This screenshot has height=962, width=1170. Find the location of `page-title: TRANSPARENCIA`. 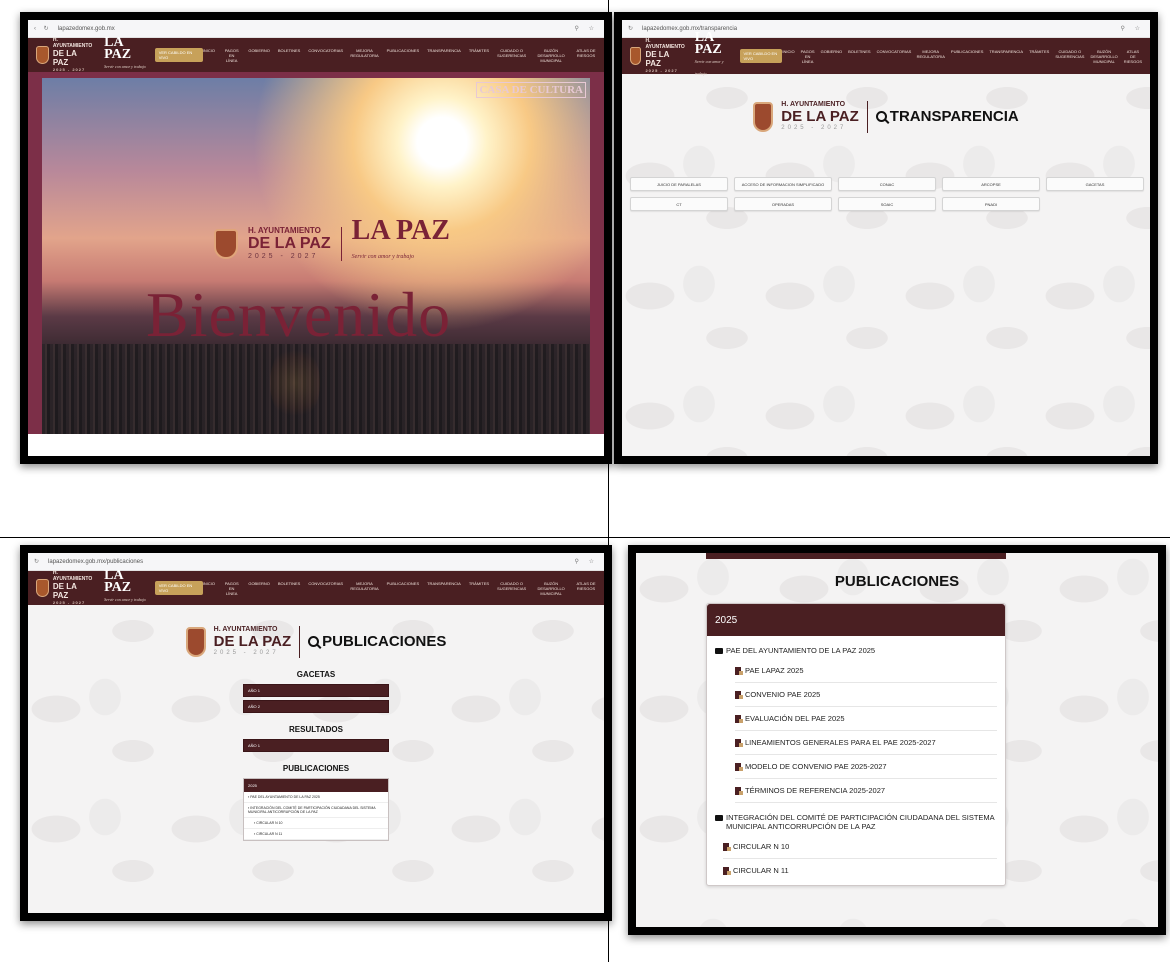

page-title: TRANSPARENCIA is located at coordinates (947, 116).